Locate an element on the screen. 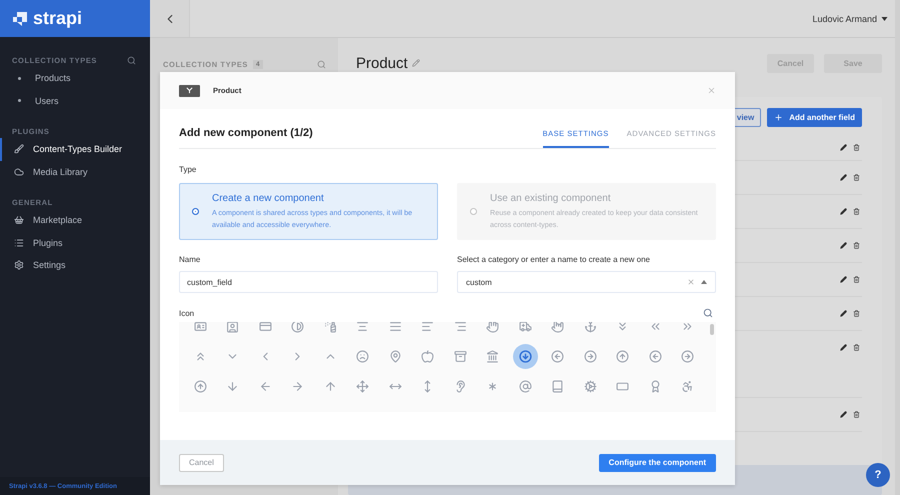 The image size is (900, 495). configure-button: Configure the component is located at coordinates (657, 463).